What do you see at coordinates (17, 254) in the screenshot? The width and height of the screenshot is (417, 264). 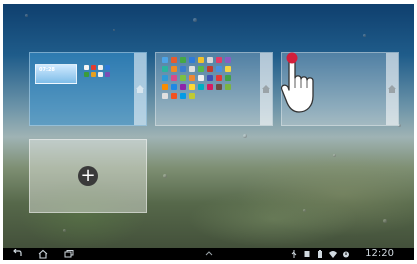 I see `back-arrow-icon` at bounding box center [17, 254].